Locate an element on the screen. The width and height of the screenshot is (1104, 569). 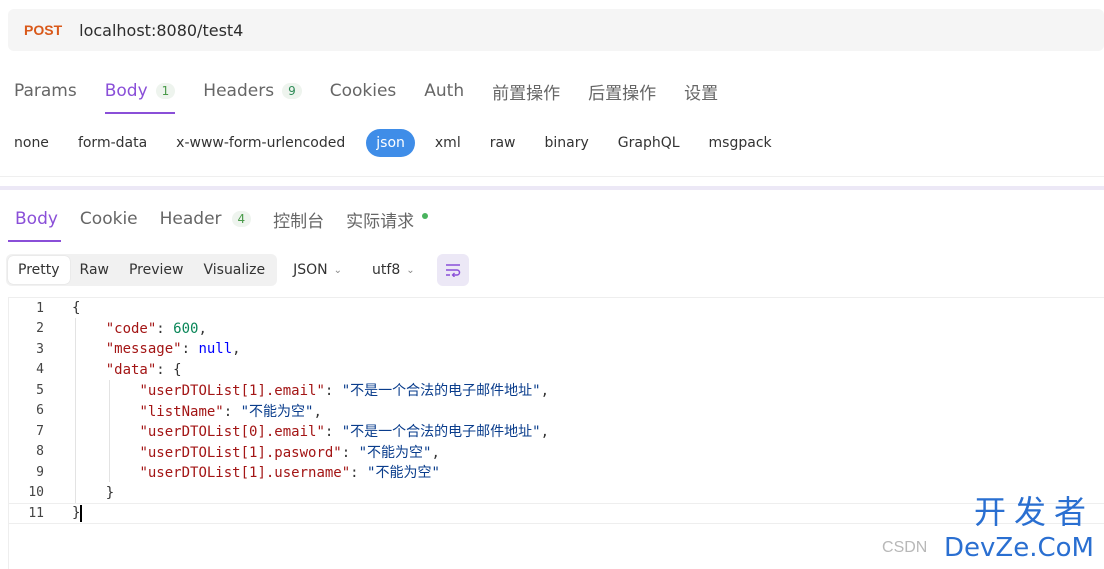
body-type-raw: raw is located at coordinates (503, 143).